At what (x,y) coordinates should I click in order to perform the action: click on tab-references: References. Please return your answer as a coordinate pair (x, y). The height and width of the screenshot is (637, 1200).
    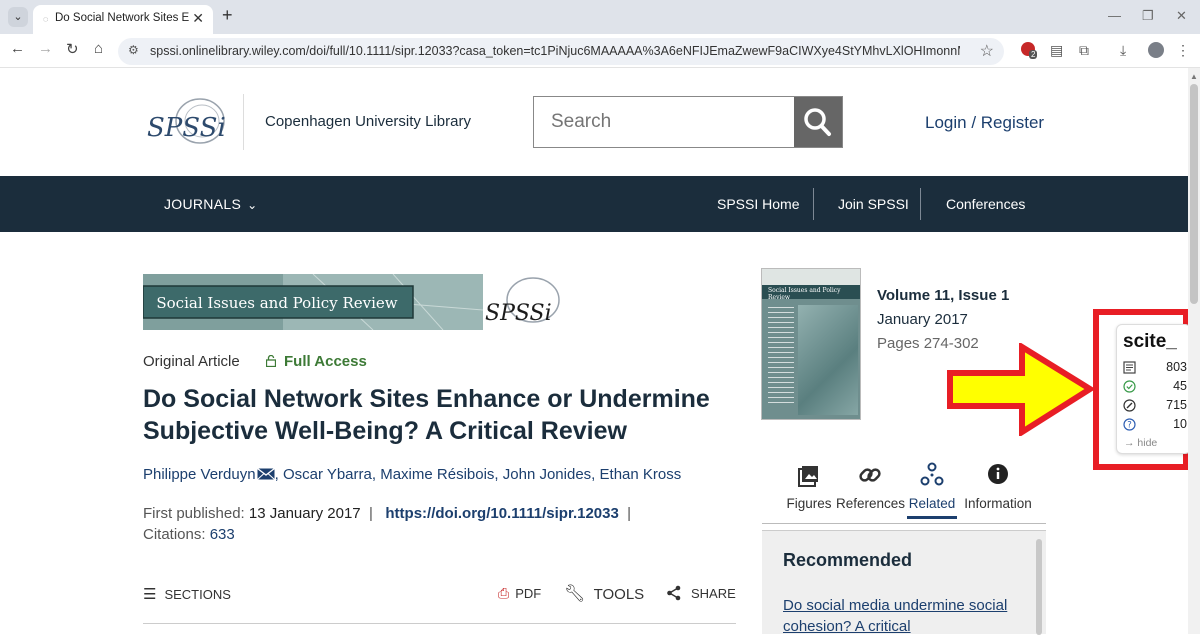
    Looking at the image, I should click on (871, 486).